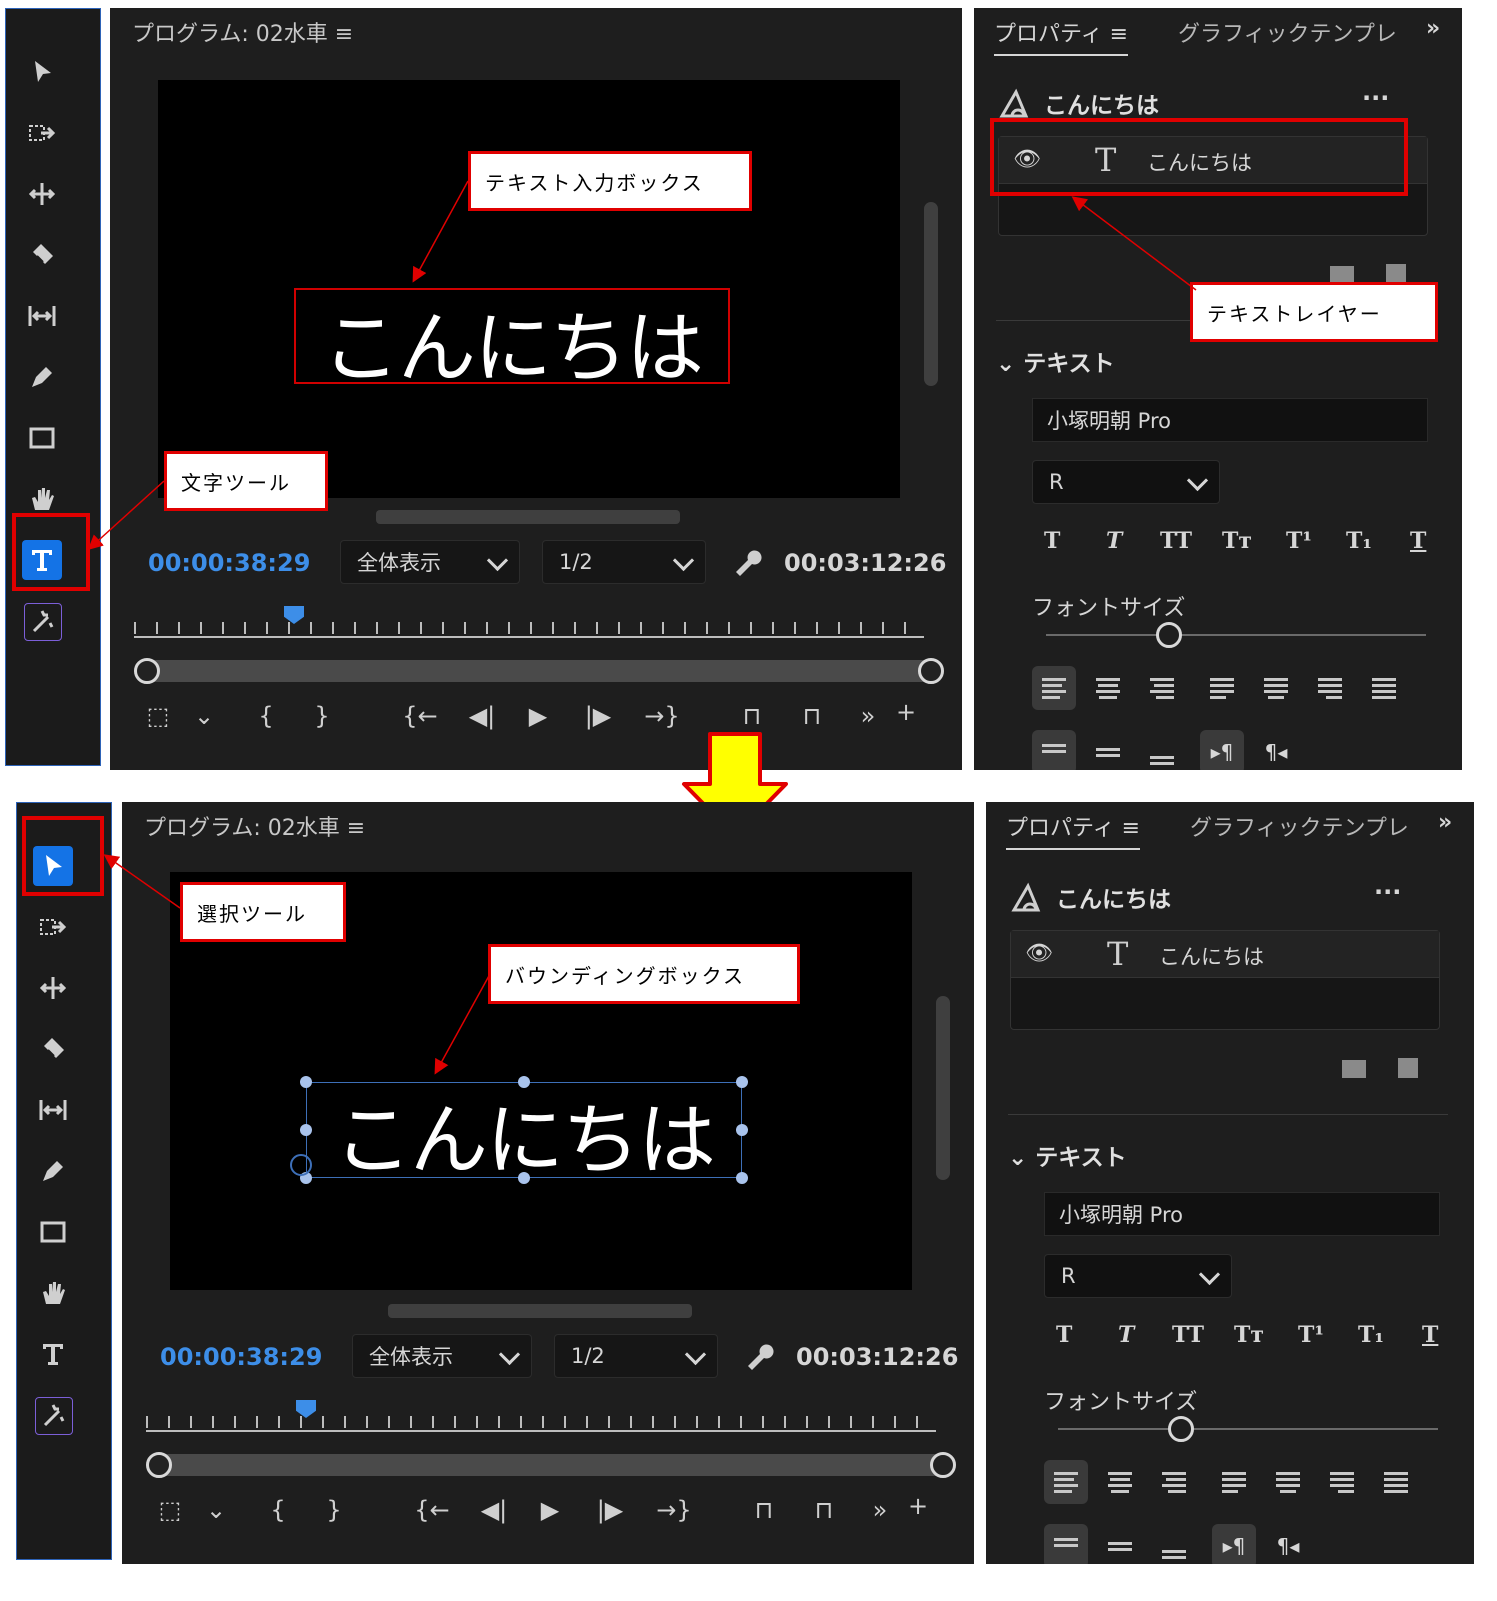 This screenshot has width=1497, height=1601. I want to click on pen-tool, so click(53, 1171).